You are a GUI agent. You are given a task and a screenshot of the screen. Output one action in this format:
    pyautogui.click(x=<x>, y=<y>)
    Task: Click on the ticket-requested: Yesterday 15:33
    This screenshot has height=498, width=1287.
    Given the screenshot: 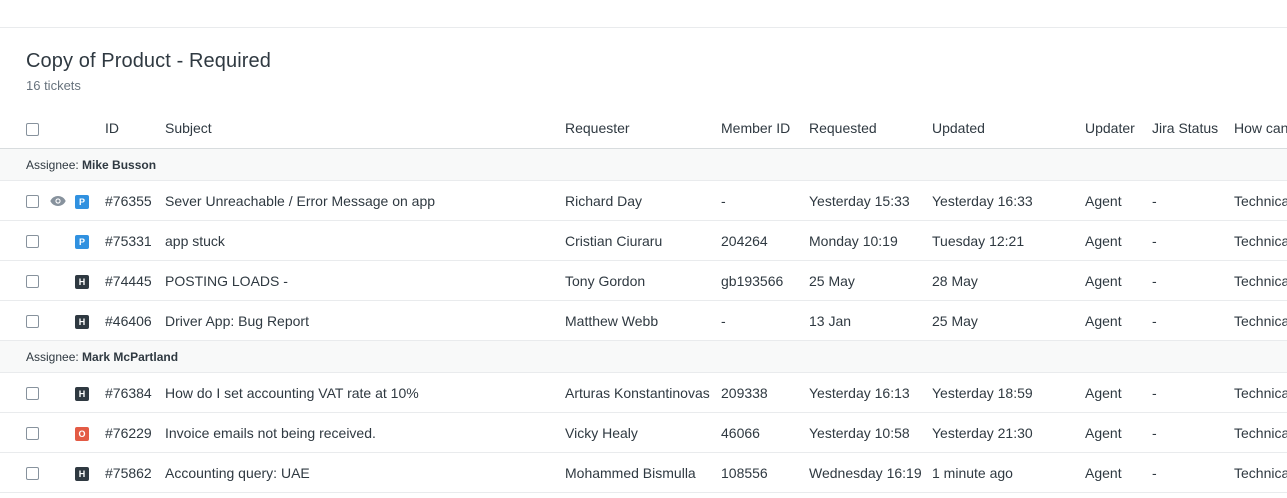 What is the action you would take?
    pyautogui.click(x=870, y=200)
    